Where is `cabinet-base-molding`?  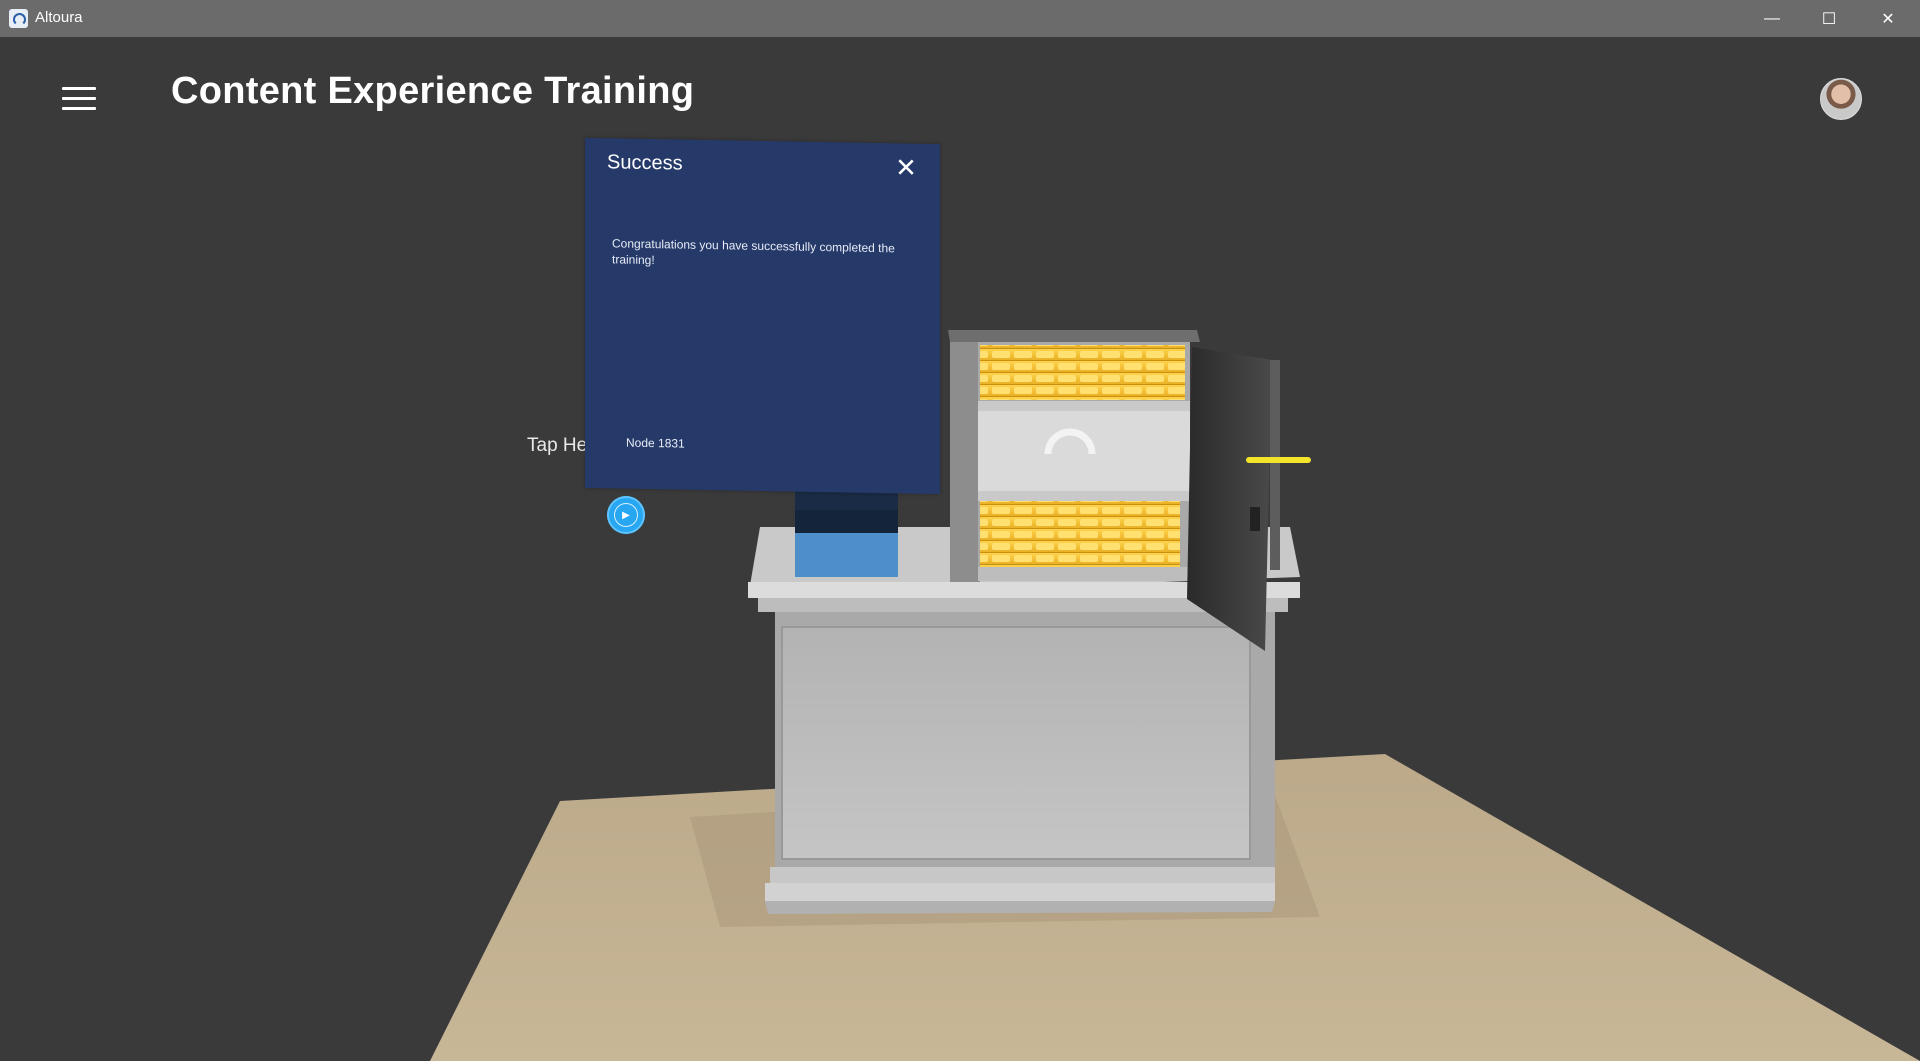
cabinet-base-molding is located at coordinates (1022, 875).